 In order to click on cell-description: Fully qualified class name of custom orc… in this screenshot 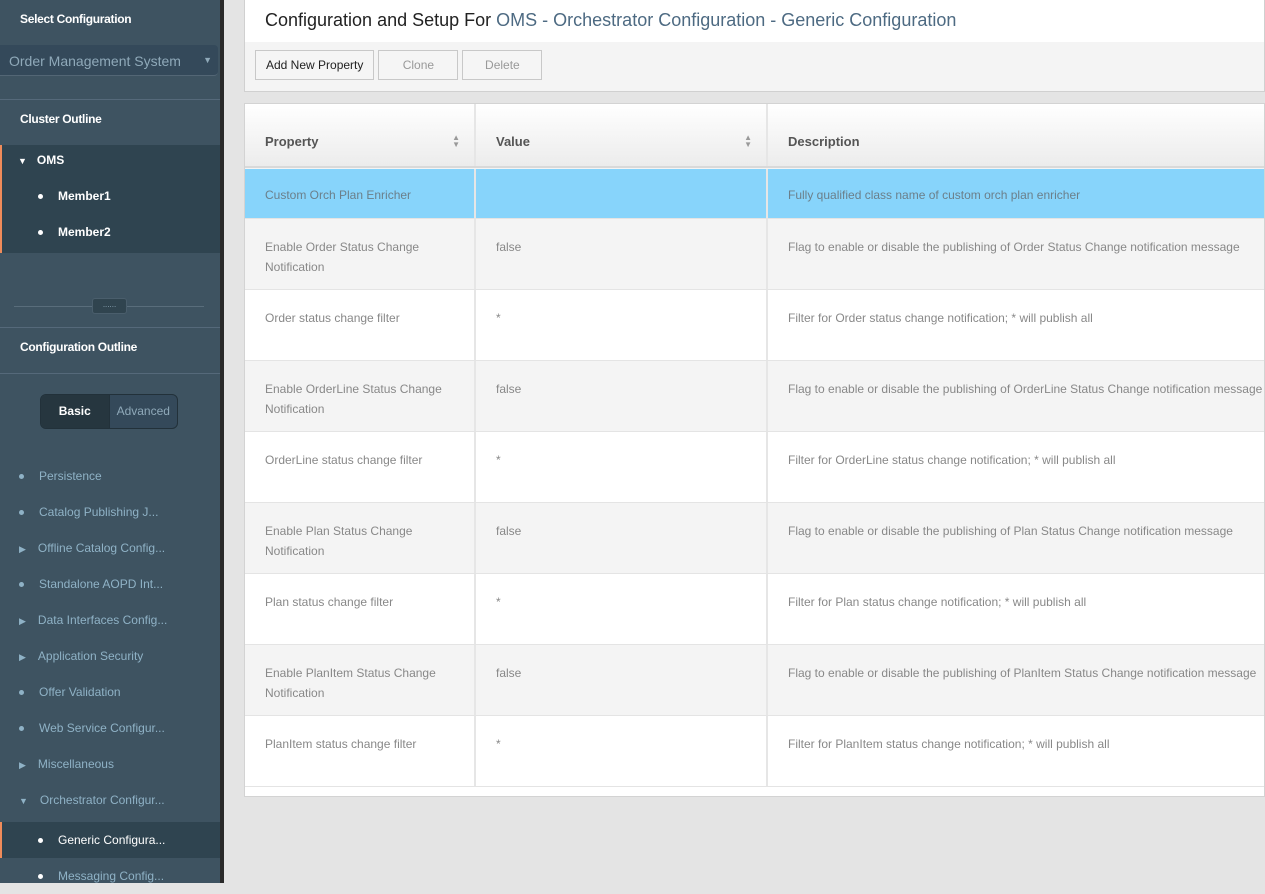, I will do `click(934, 195)`.